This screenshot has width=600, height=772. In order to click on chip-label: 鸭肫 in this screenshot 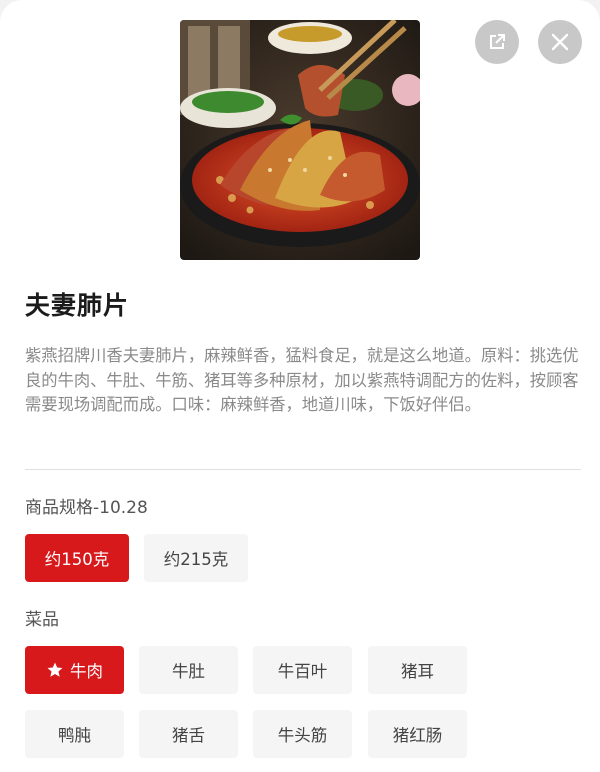, I will do `click(74, 735)`.